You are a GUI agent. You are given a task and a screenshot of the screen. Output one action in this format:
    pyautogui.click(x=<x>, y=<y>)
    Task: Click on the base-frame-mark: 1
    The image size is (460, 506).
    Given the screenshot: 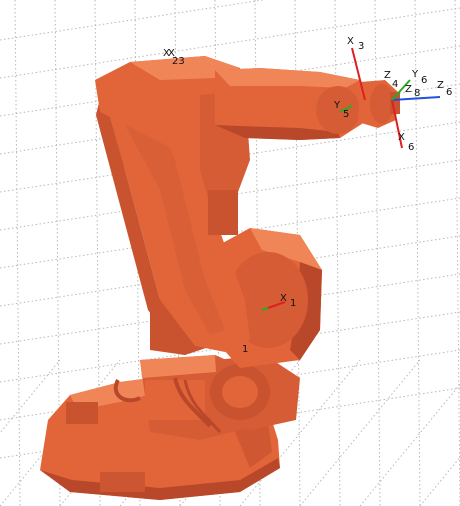 What is the action you would take?
    pyautogui.click(x=245, y=349)
    